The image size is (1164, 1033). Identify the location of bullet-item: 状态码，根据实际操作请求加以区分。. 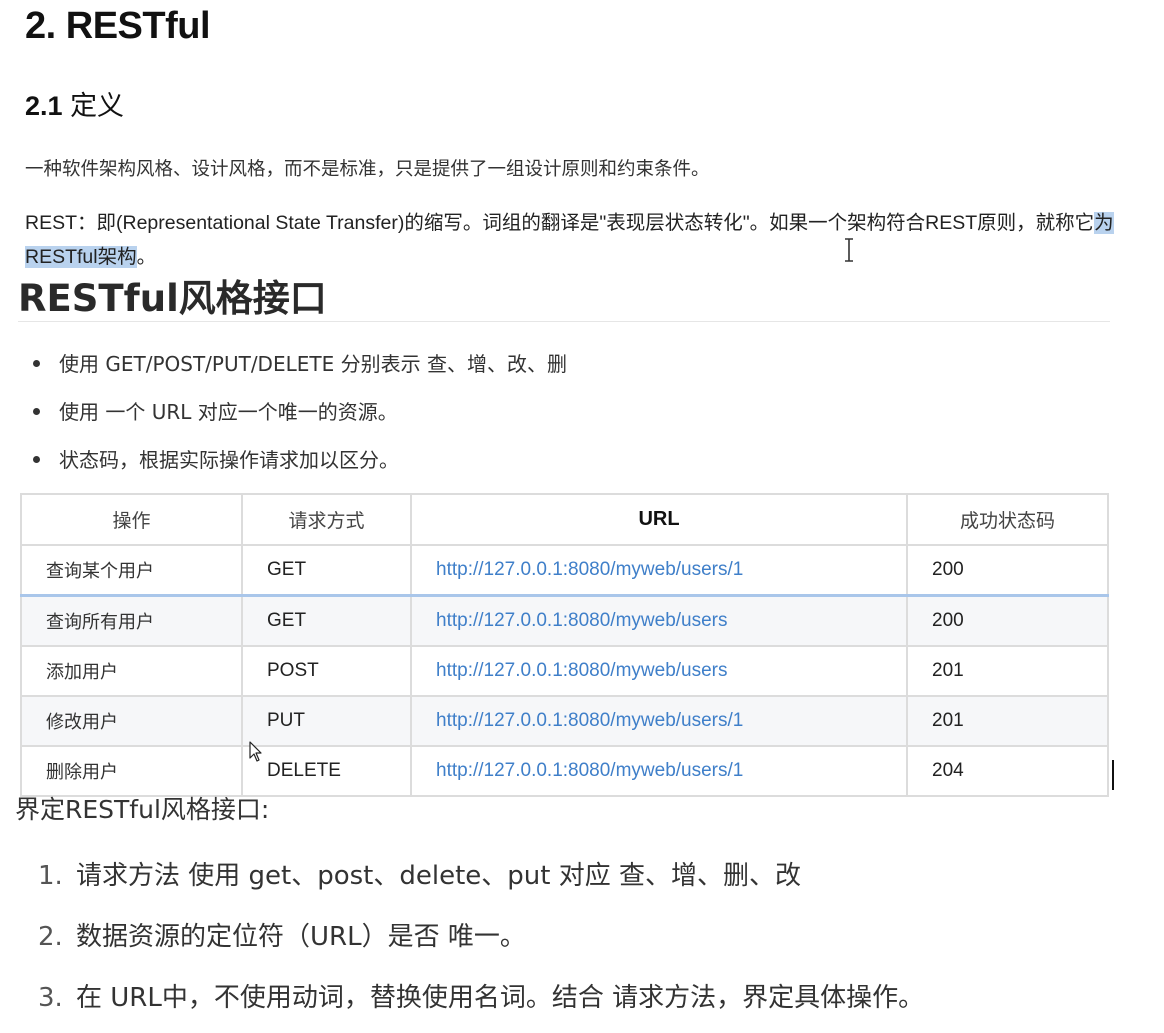
(298, 460).